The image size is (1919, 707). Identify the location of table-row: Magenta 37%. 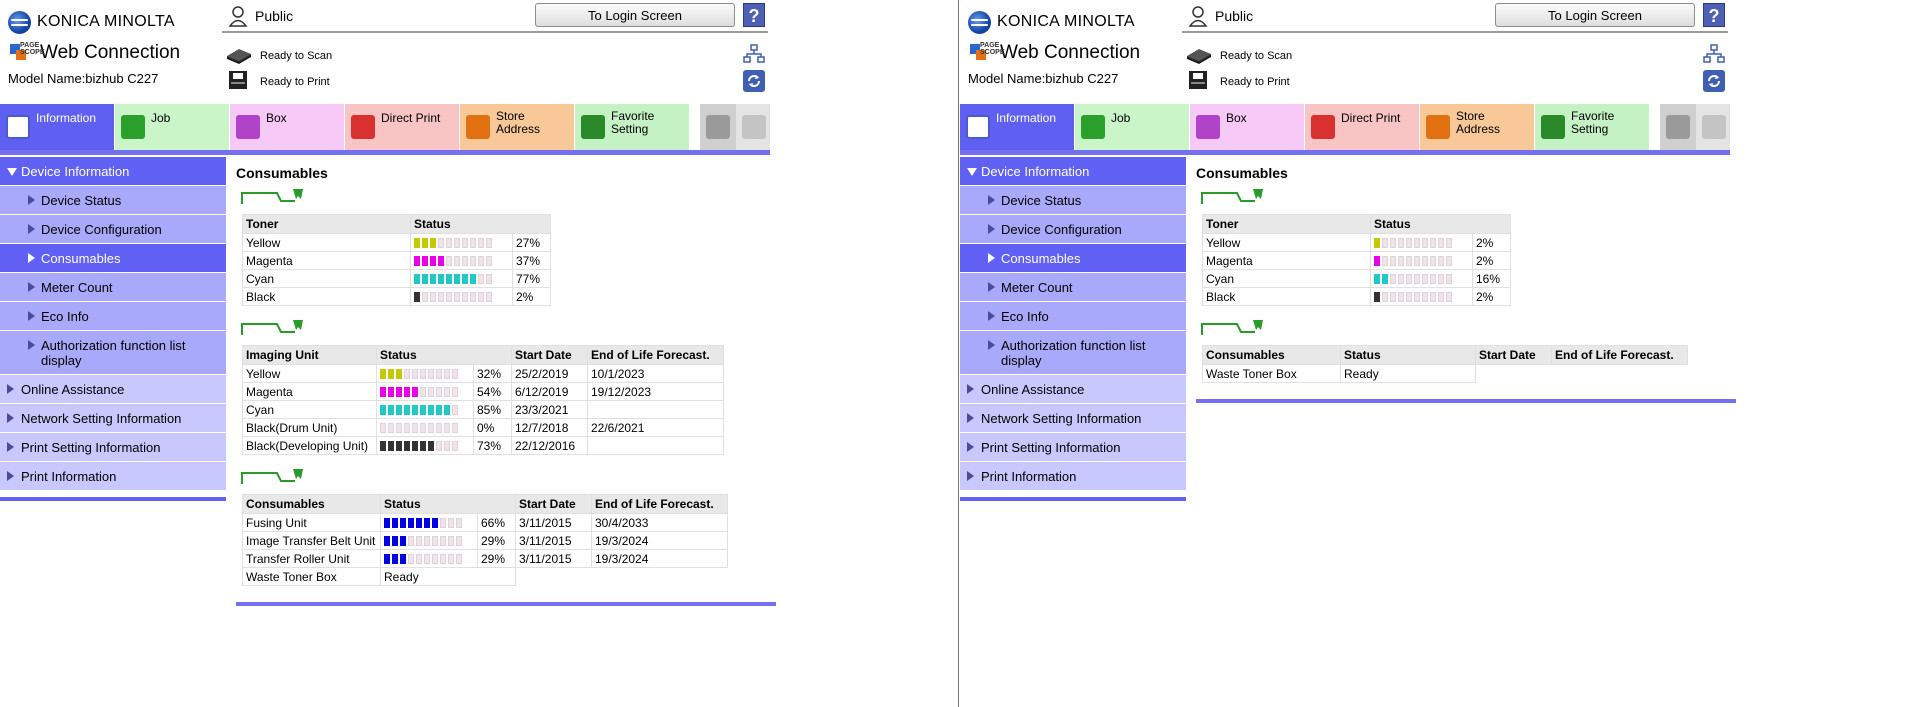
(396, 260).